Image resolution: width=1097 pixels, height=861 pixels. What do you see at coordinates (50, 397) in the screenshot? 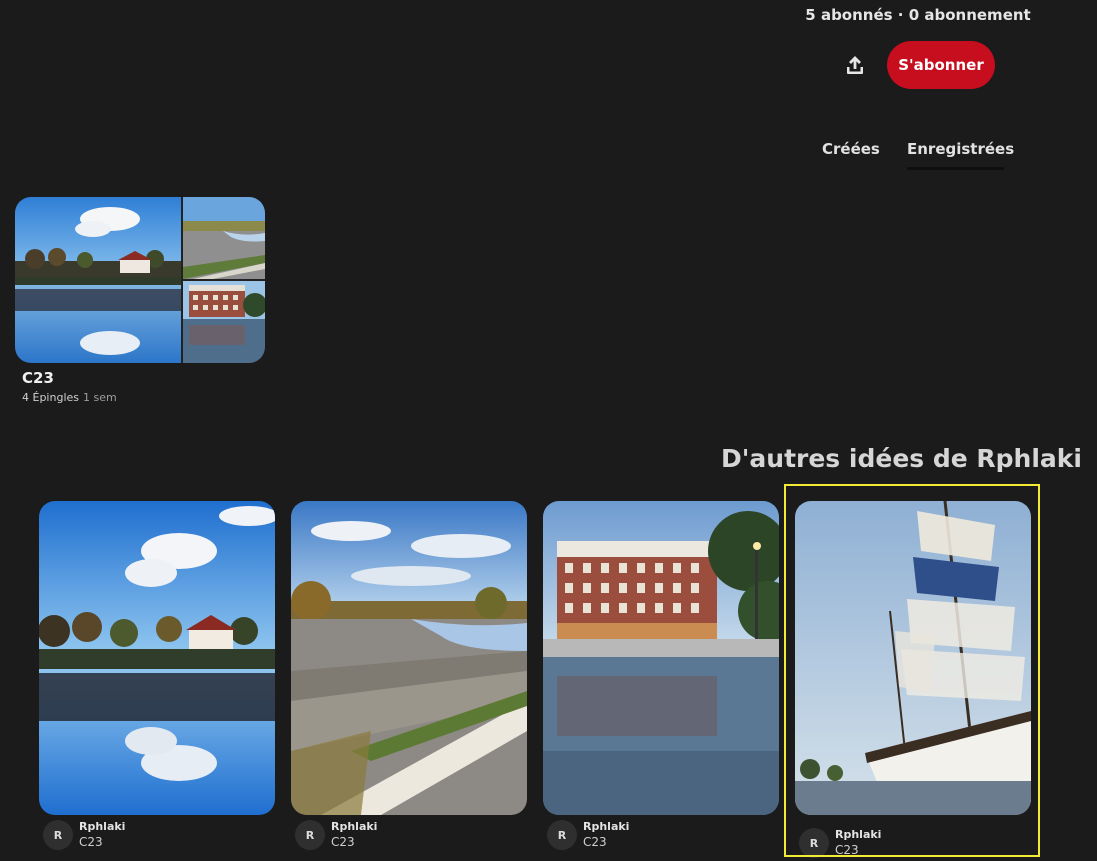
I see `board-pin-count: 4 Épingles` at bounding box center [50, 397].